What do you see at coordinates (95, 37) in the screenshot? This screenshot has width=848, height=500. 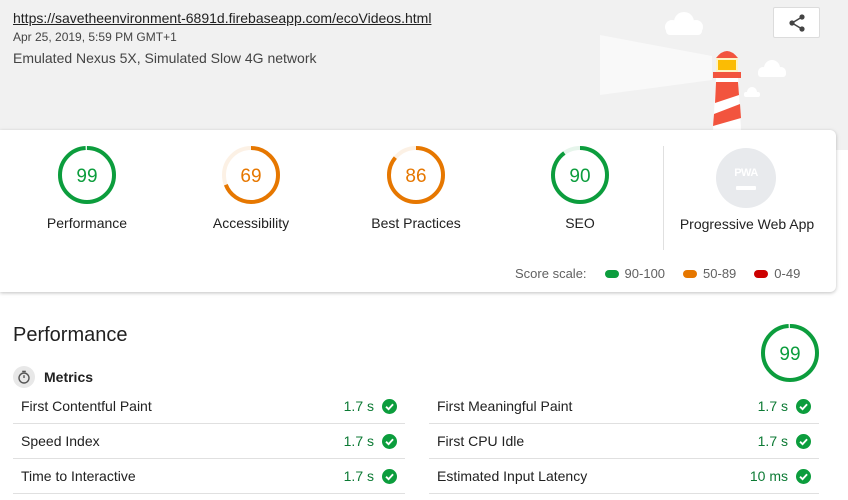 I see `report-date: Apr 25, 2019, 5:59 PM GMT+1` at bounding box center [95, 37].